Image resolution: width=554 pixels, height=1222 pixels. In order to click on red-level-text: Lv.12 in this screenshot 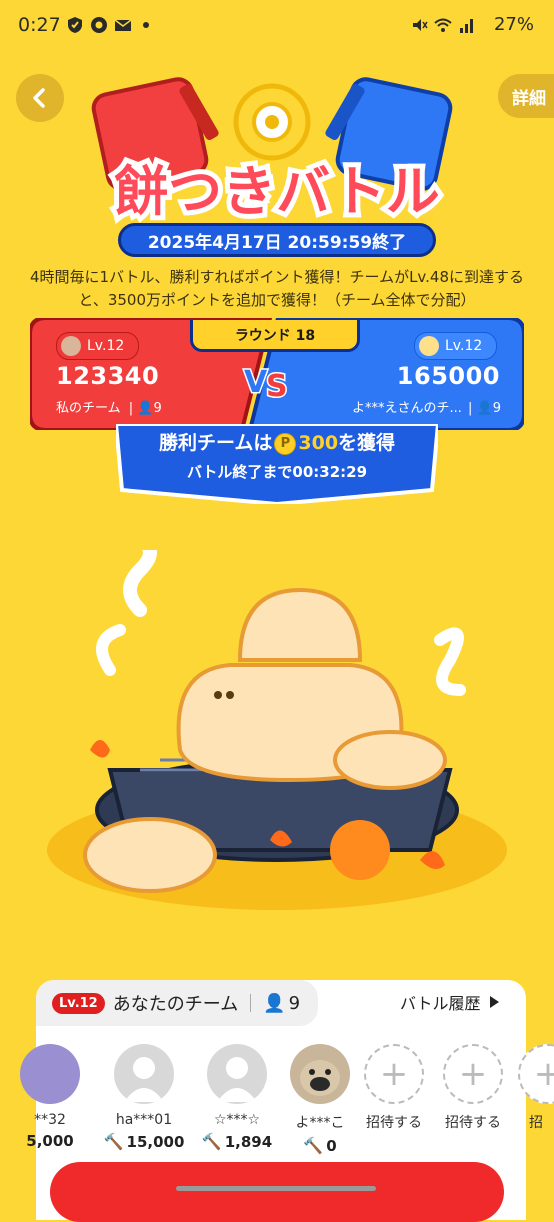, I will do `click(106, 346)`.